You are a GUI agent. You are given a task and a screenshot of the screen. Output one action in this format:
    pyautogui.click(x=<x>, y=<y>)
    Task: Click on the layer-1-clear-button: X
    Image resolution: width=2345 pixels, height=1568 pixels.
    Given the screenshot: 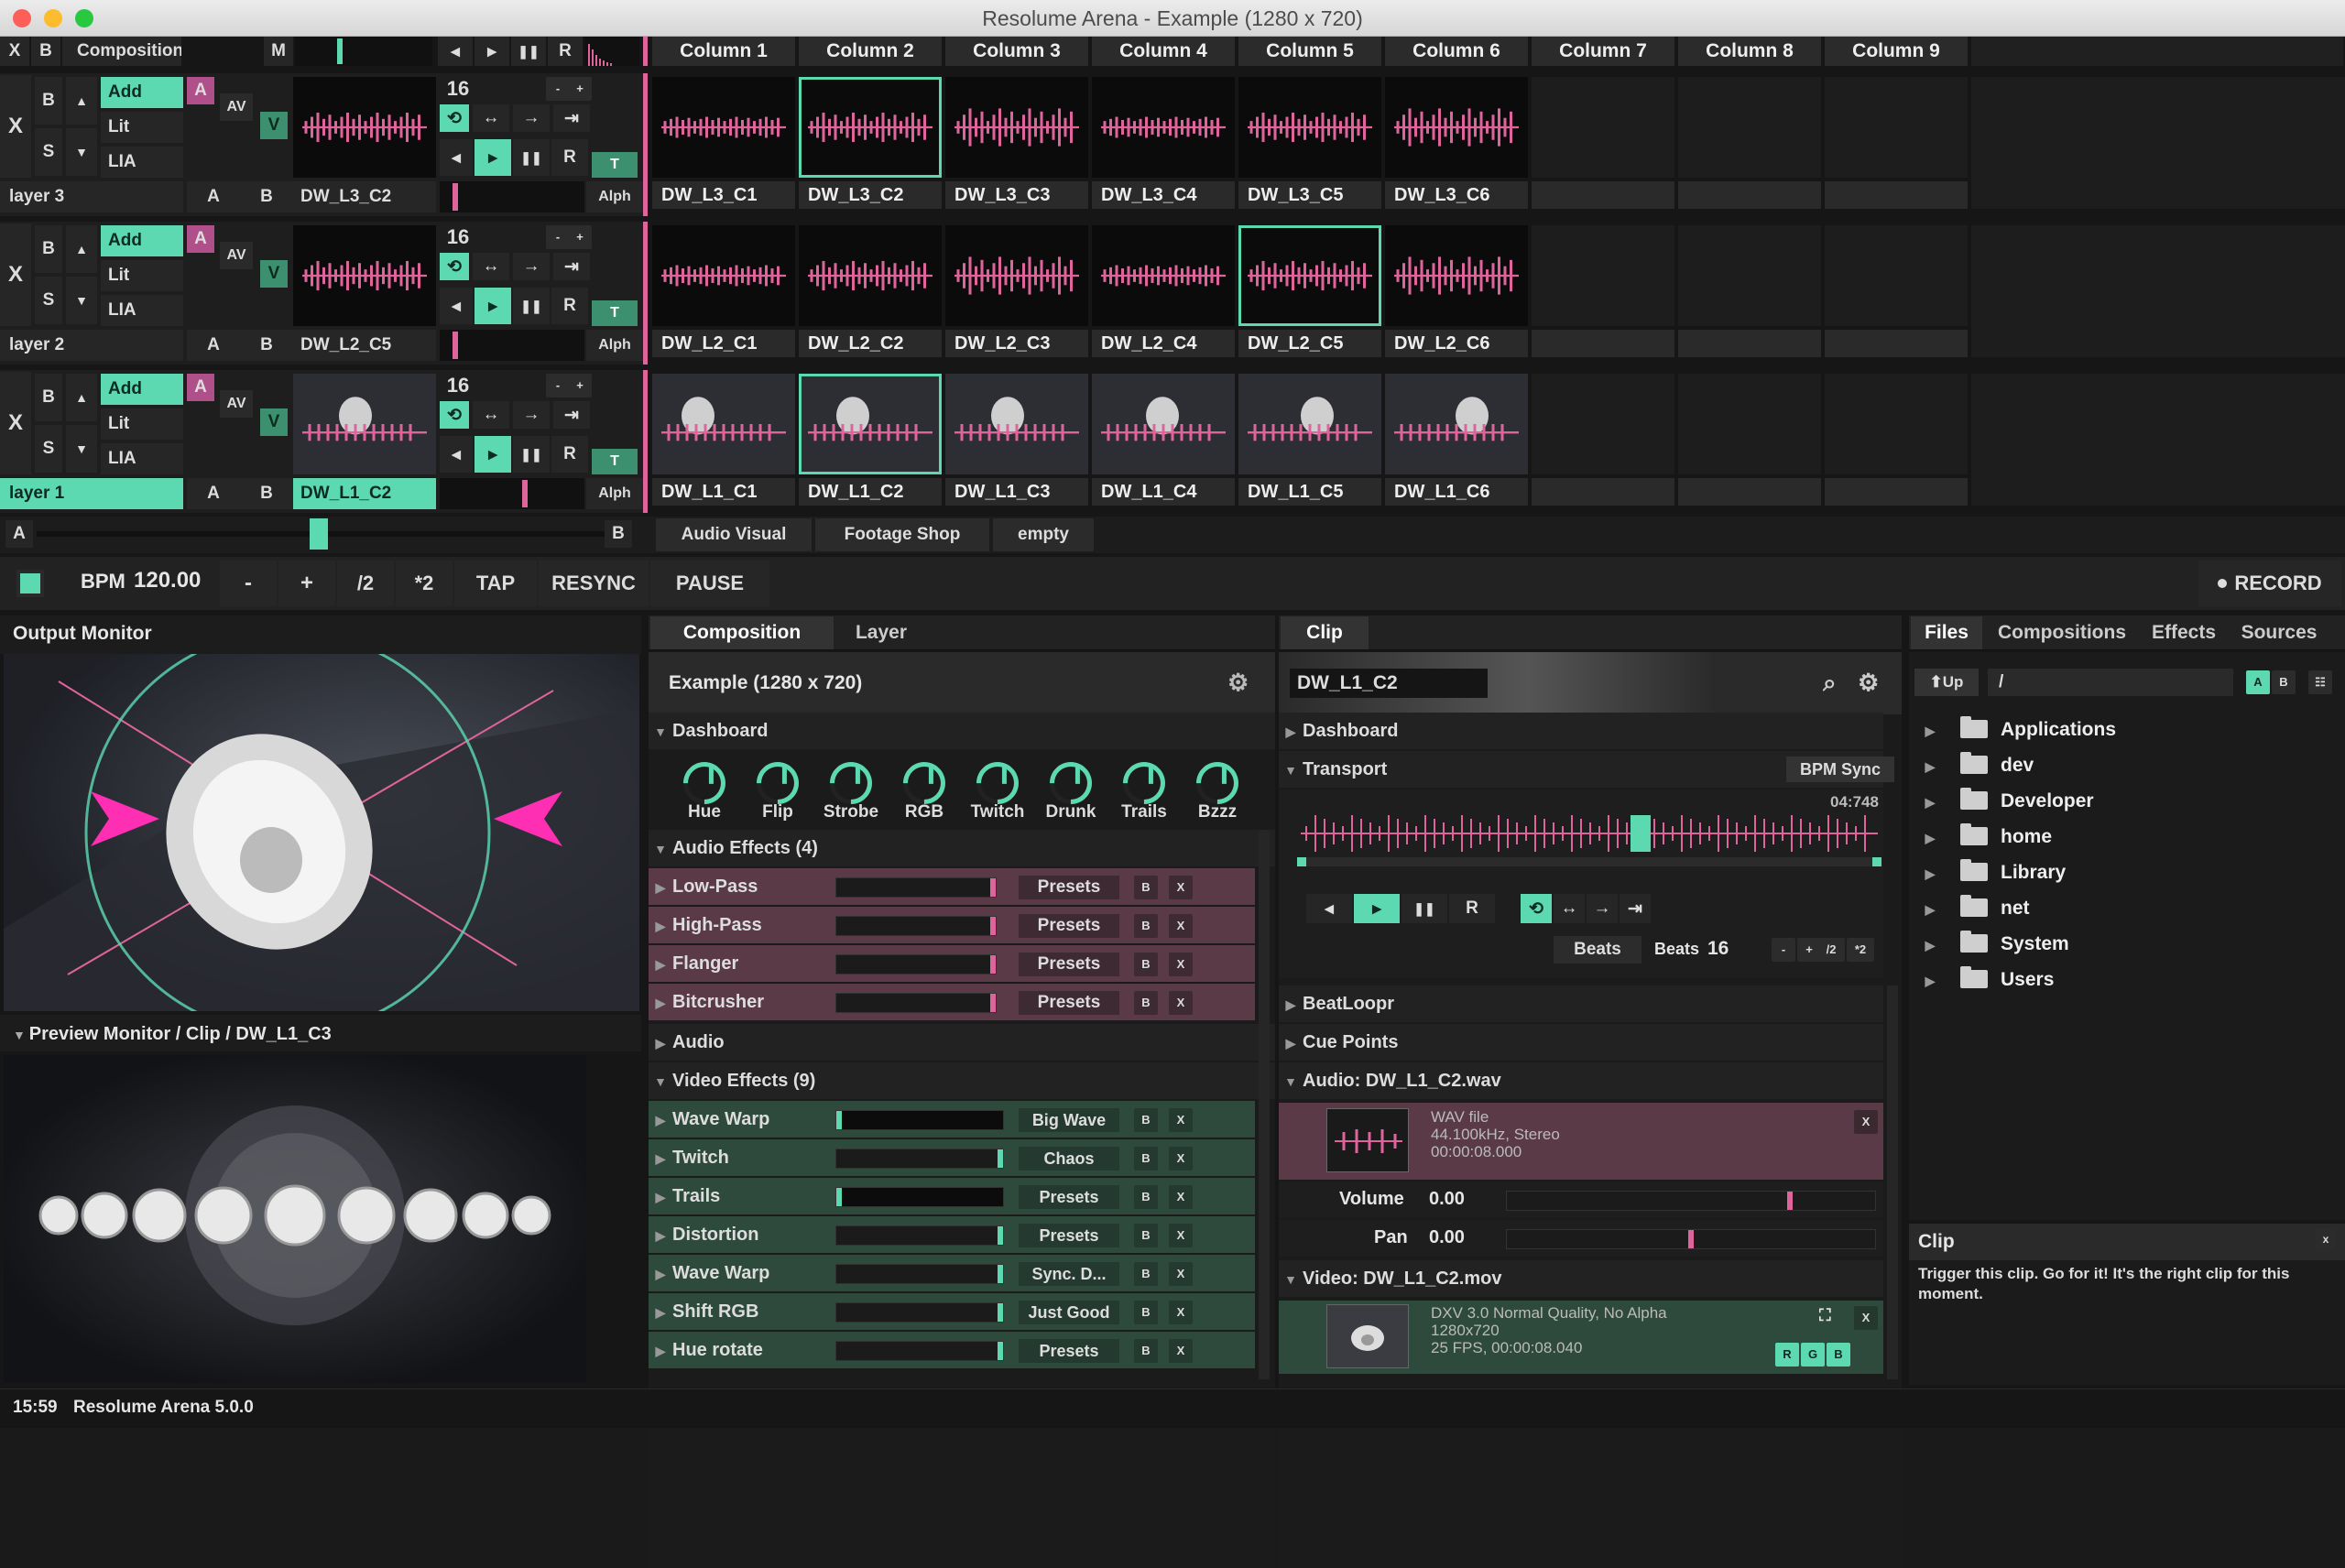 What is the action you would take?
    pyautogui.click(x=15, y=423)
    